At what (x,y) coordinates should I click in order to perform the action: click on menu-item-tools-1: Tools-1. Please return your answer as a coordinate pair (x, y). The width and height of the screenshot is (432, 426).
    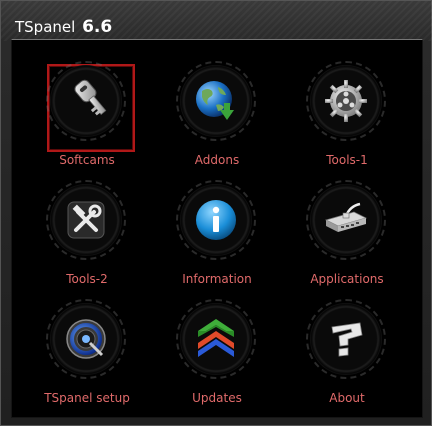
    Looking at the image, I should click on (347, 111).